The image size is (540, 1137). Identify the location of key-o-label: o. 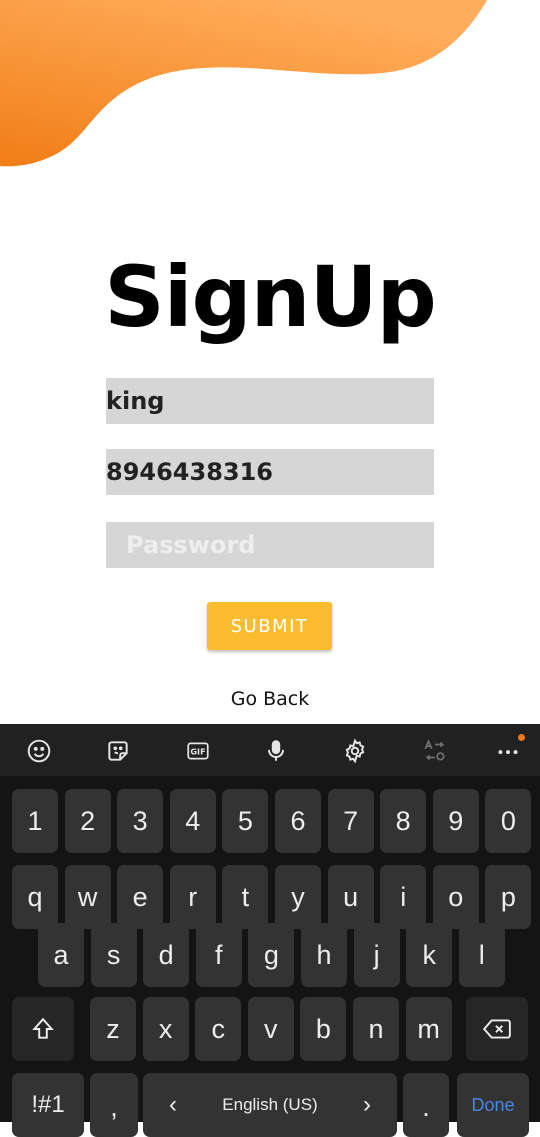
(456, 896).